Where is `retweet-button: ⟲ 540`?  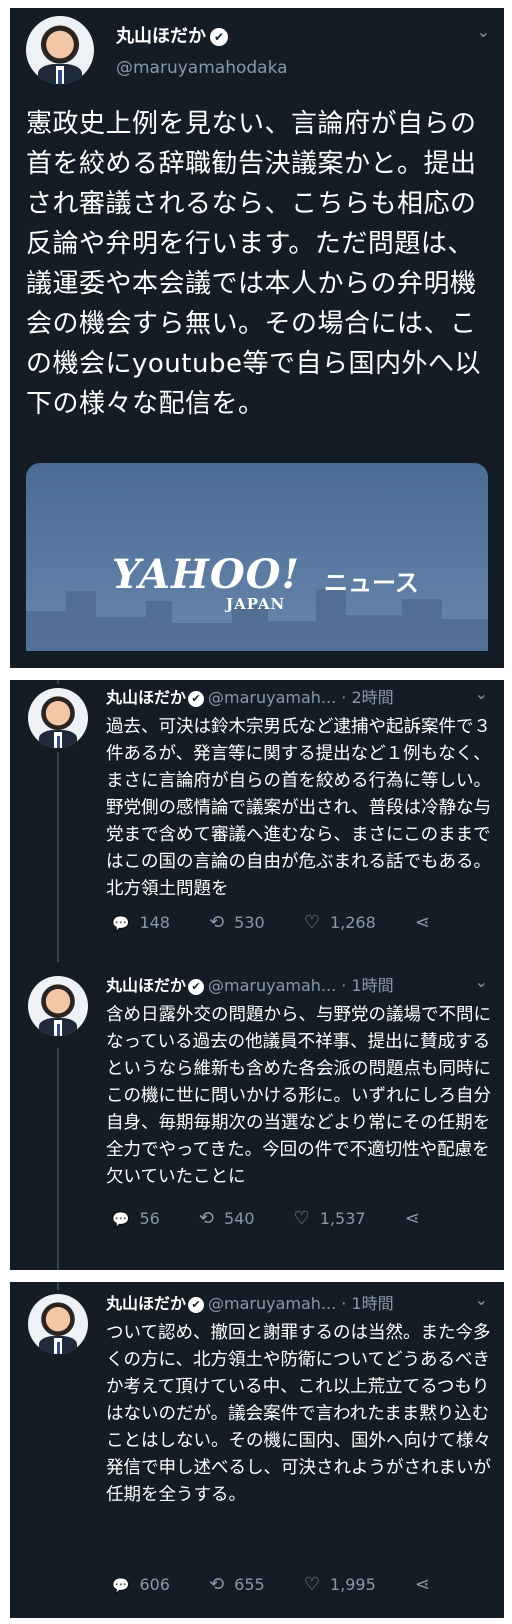
retweet-button: ⟲ 540 is located at coordinates (227, 1218).